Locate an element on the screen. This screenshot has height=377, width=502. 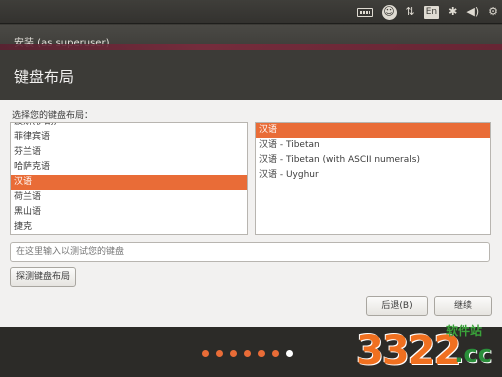
variant-item-selected: 汉语 is located at coordinates (373, 130).